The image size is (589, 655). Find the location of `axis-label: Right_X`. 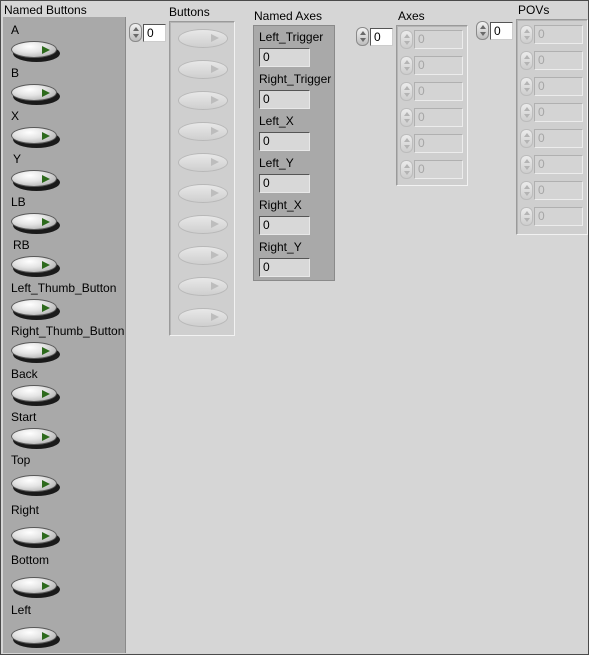

axis-label: Right_X is located at coordinates (280, 205).